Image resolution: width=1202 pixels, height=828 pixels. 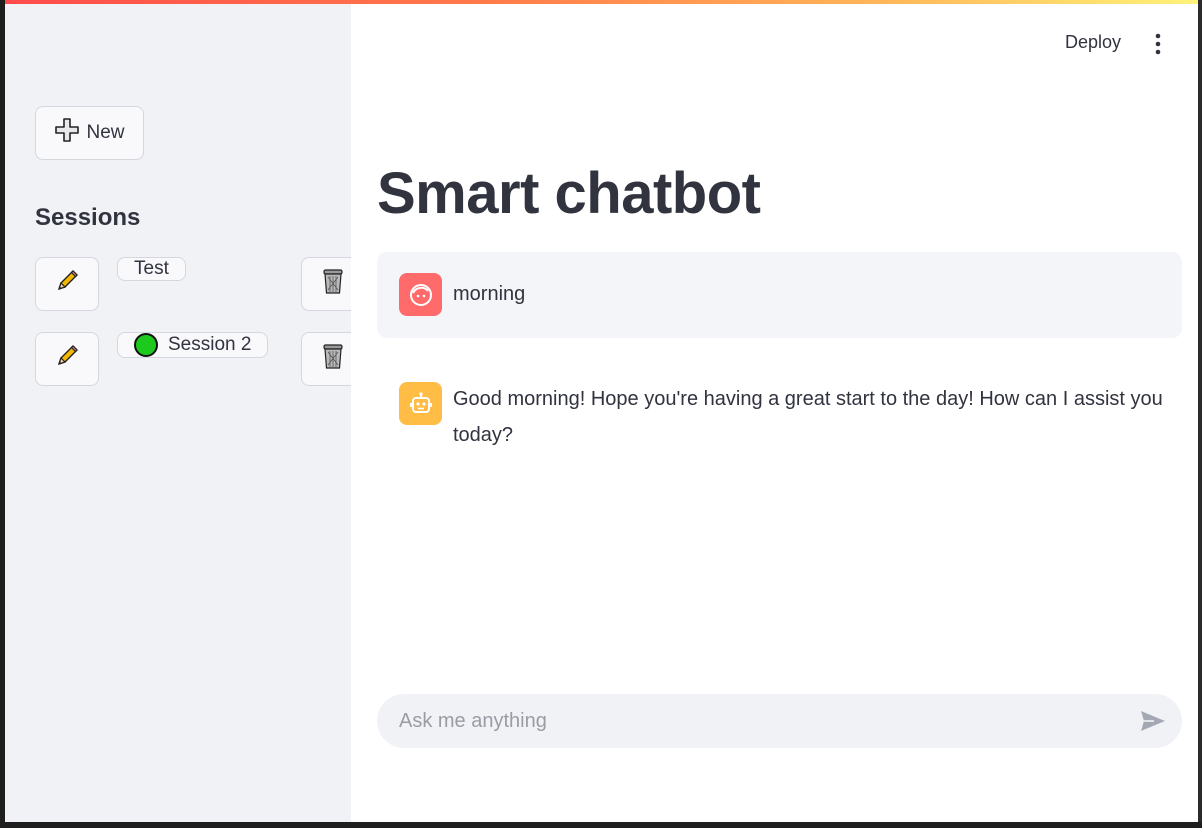 I want to click on chat-input-container, so click(x=779, y=721).